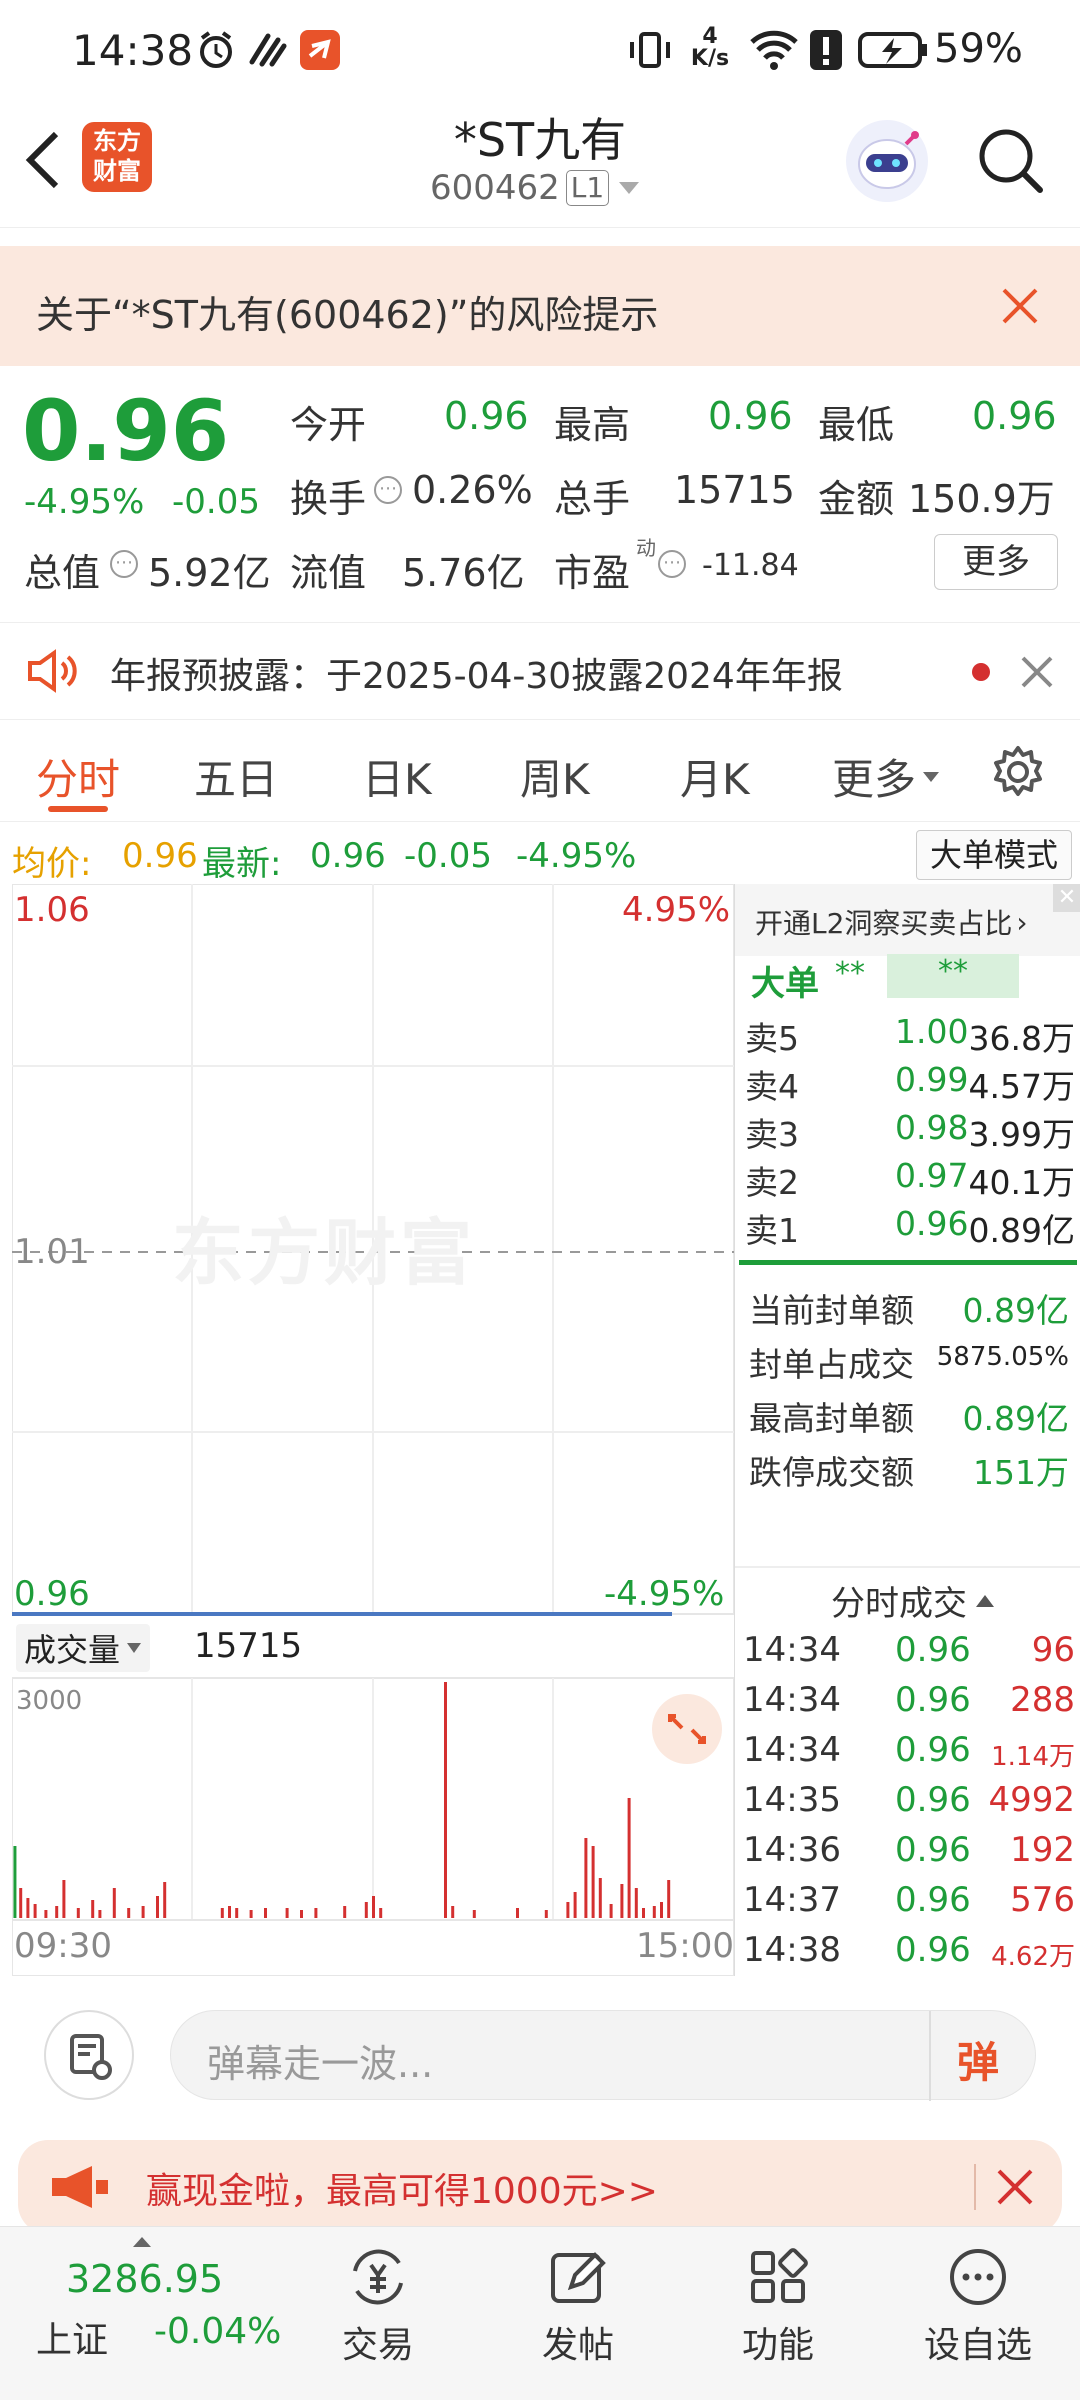  What do you see at coordinates (160, 856) in the screenshot?
I see `avg-value: 0.96` at bounding box center [160, 856].